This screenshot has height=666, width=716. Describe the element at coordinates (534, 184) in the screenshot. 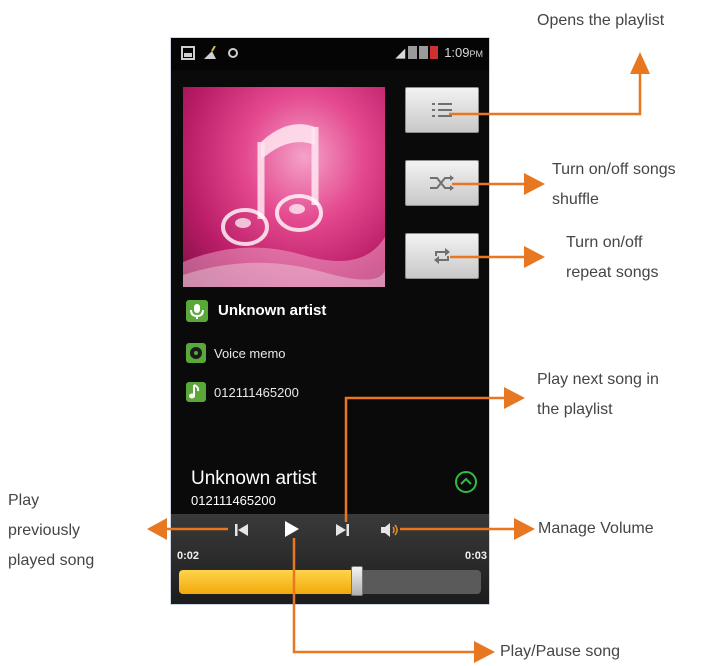

I see `shuffle-arrowhead` at that location.